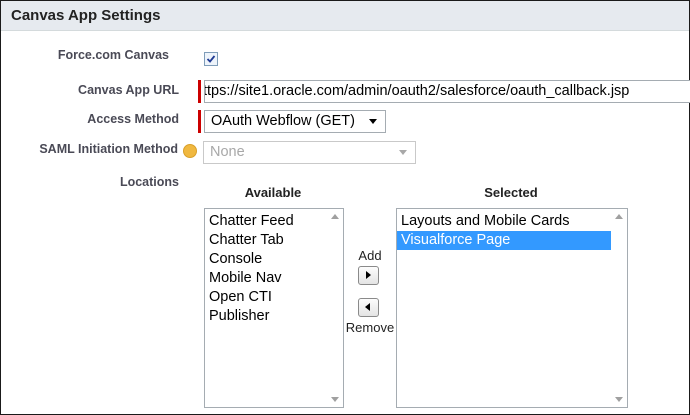 The width and height of the screenshot is (690, 415). I want to click on saml-label: SAML Initiation Method, so click(108, 149).